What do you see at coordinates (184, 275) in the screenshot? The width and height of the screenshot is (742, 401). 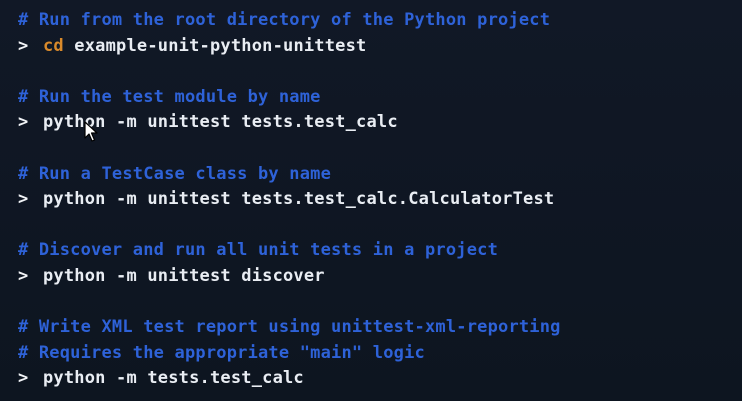 I see `command-text: python -m unittest discover` at bounding box center [184, 275].